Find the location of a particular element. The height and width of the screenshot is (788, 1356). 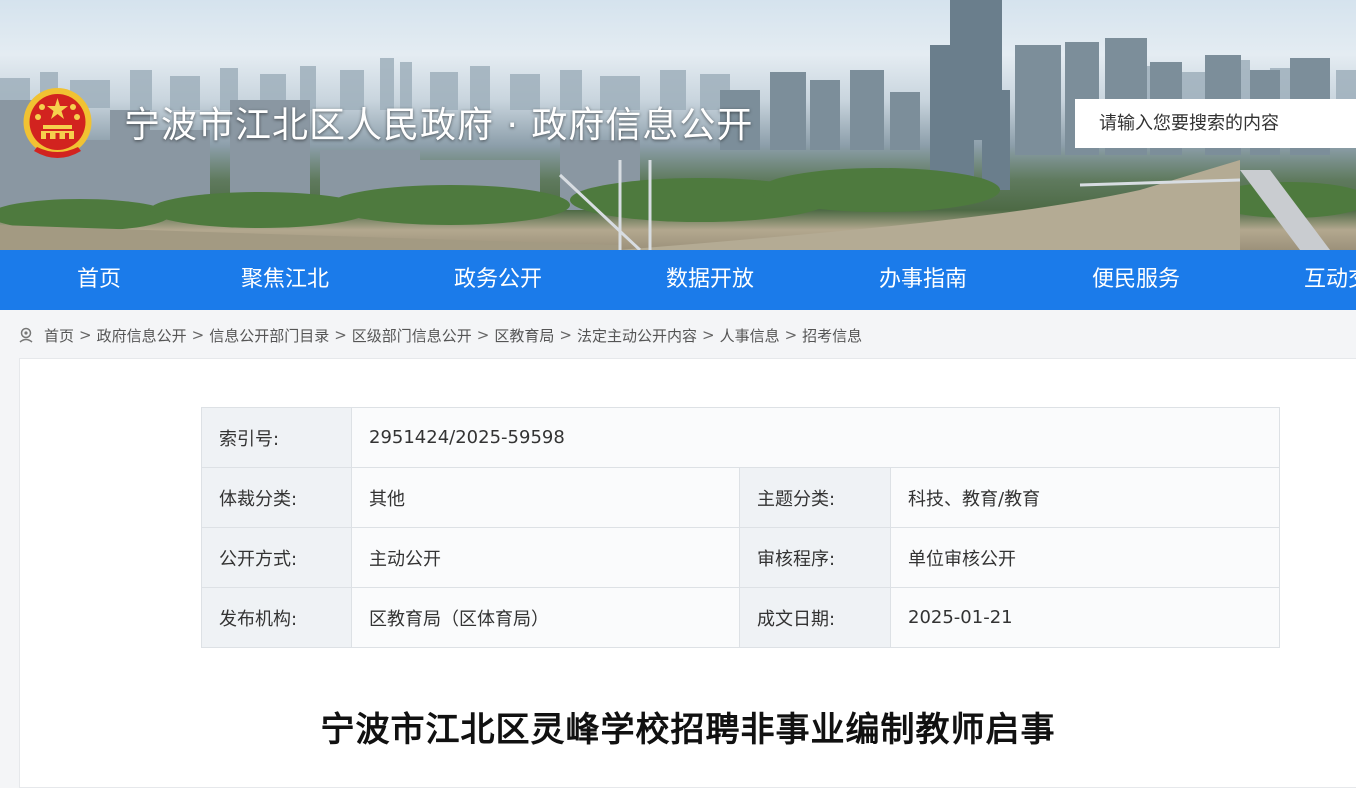

org-label: 发布机构: is located at coordinates (276, 617).